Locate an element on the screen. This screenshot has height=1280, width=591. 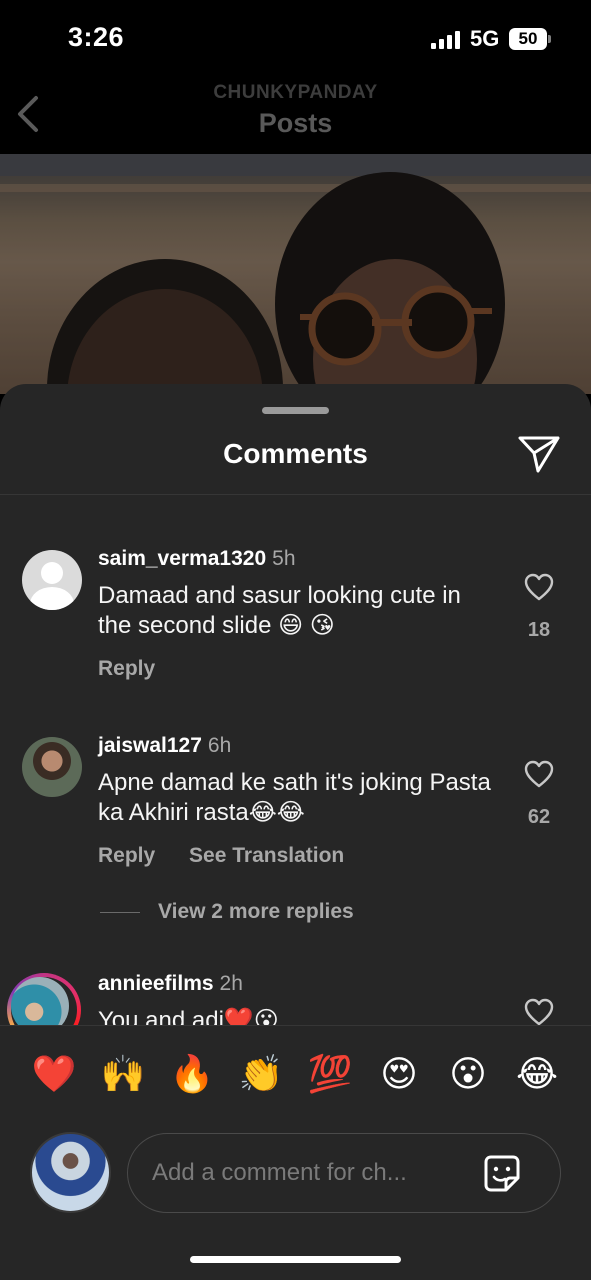
sheet-grabber is located at coordinates (295, 410).